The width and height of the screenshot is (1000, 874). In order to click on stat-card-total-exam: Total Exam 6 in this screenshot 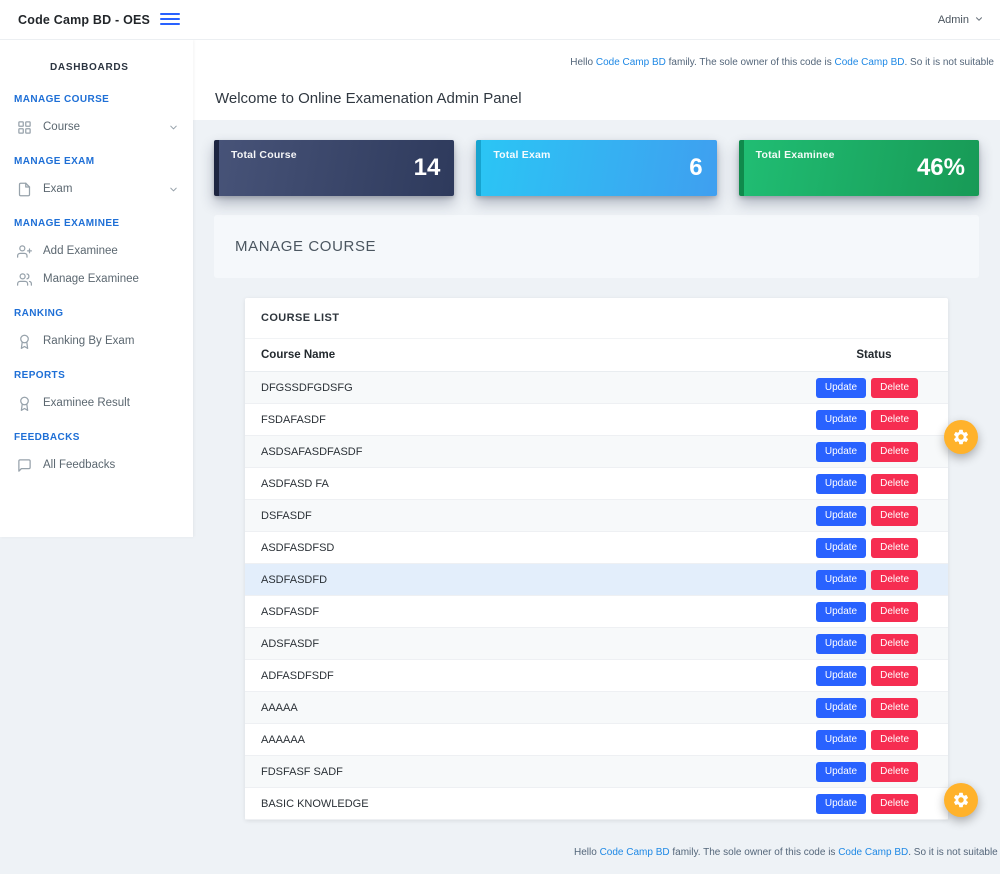, I will do `click(596, 168)`.